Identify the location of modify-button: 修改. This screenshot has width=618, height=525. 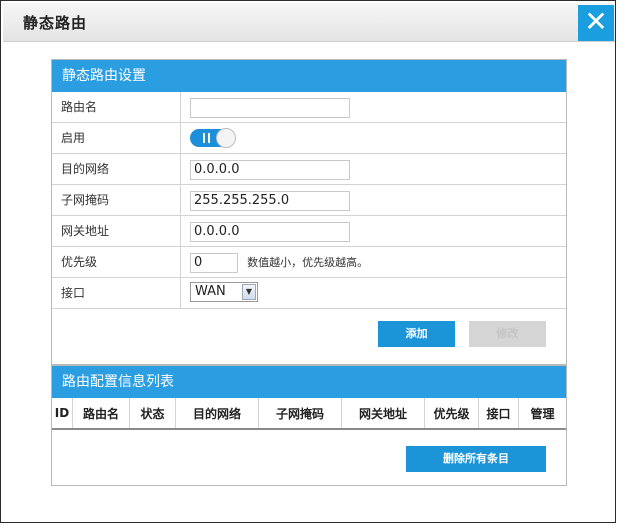
(507, 334).